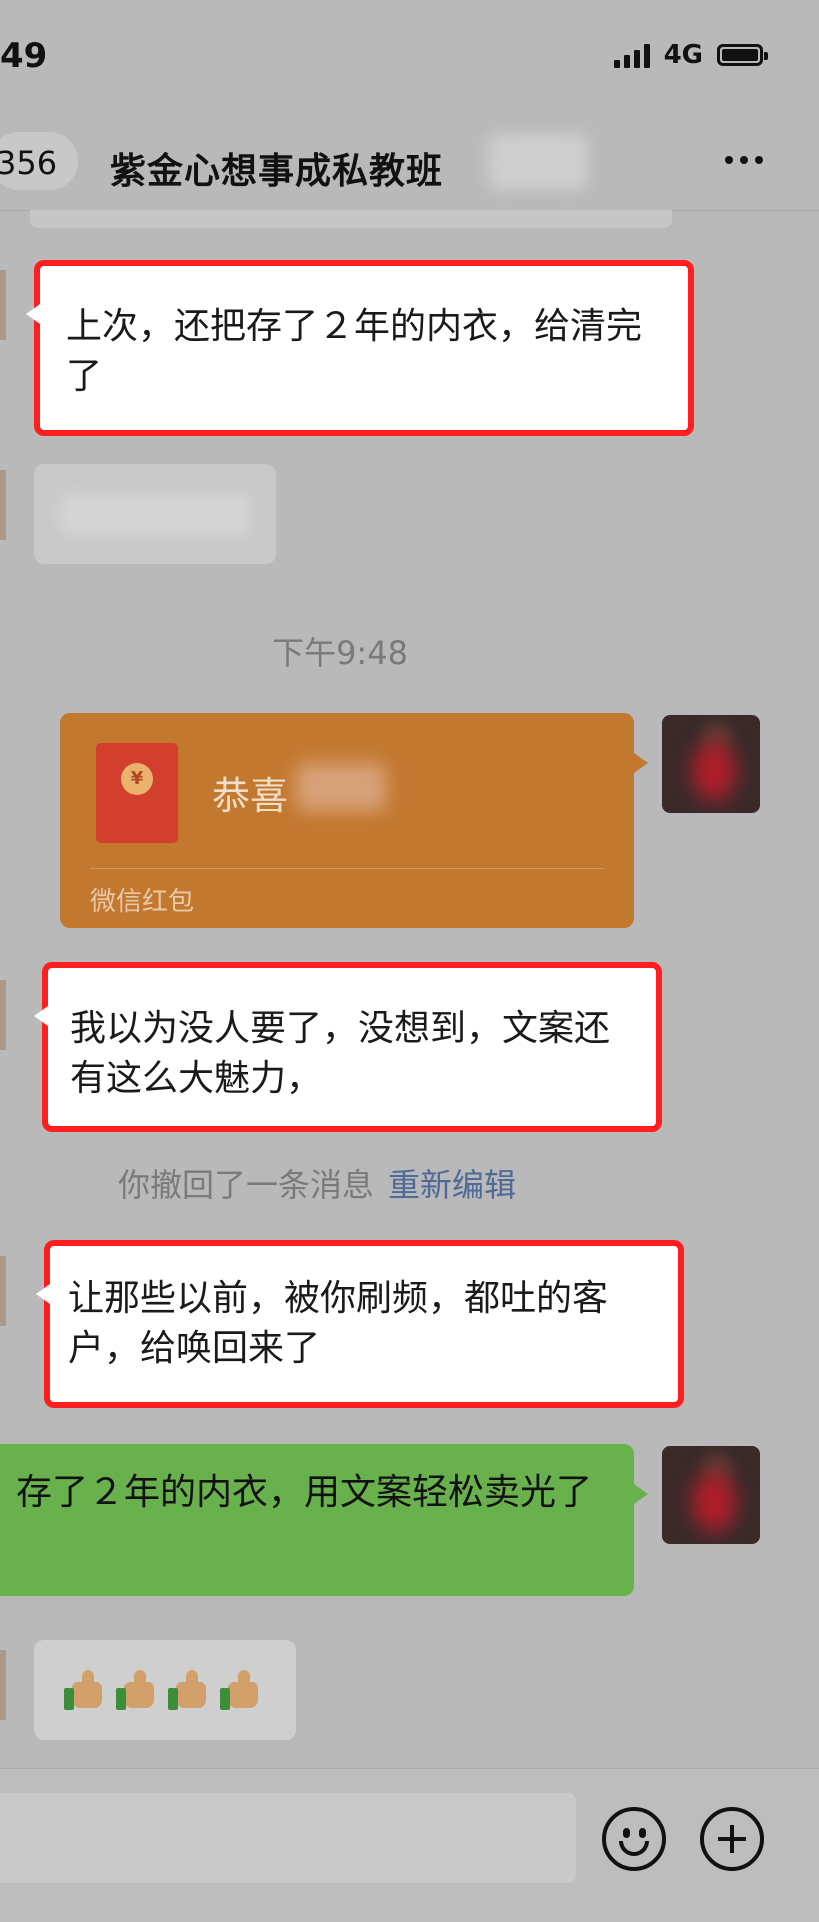  What do you see at coordinates (155, 514) in the screenshot?
I see `redacted-text` at bounding box center [155, 514].